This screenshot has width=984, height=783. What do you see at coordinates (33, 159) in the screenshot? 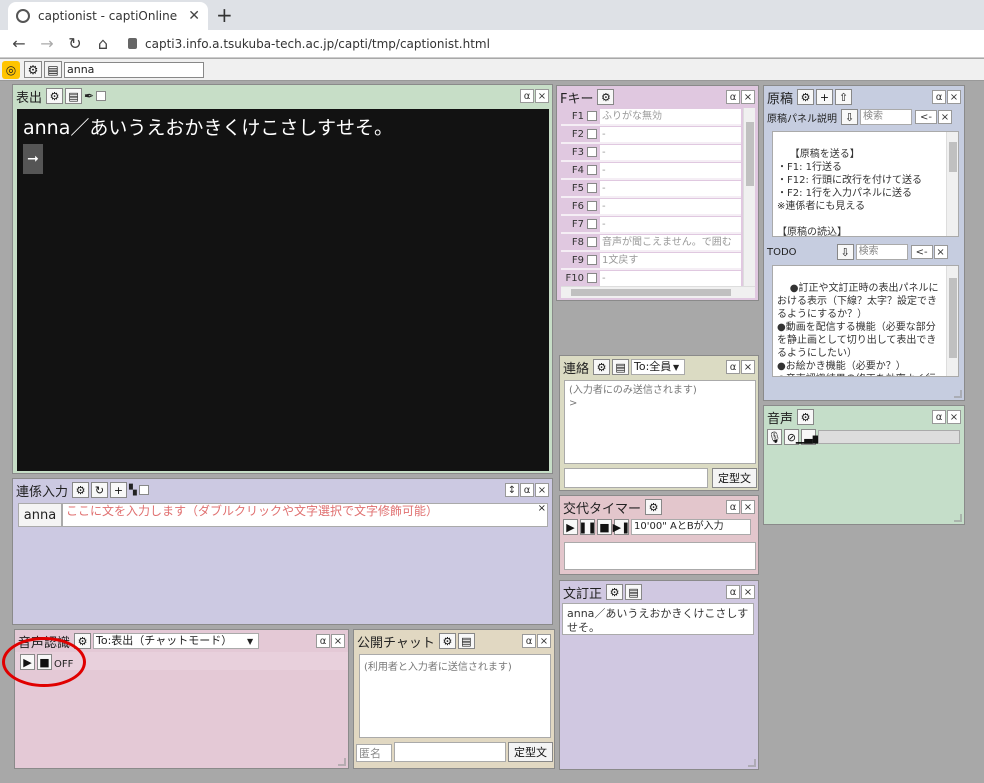
I see `arrow-right-icon: ➞` at bounding box center [33, 159].